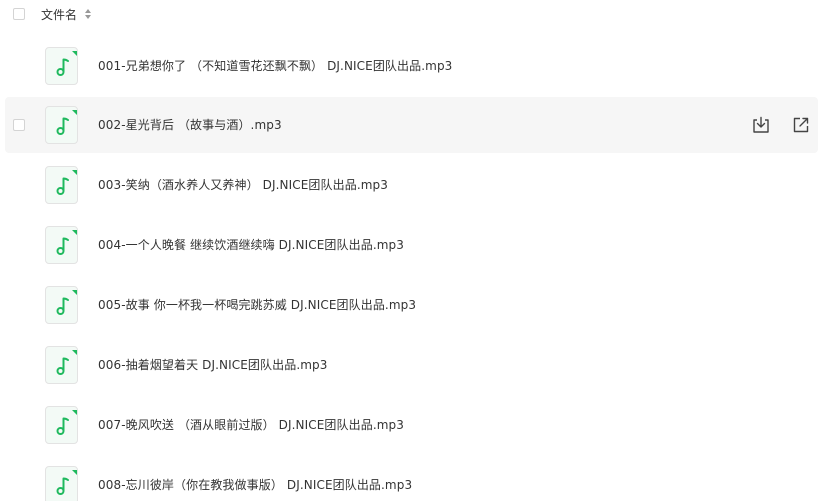 The width and height of the screenshot is (818, 501). I want to click on sort-icon, so click(88, 15).